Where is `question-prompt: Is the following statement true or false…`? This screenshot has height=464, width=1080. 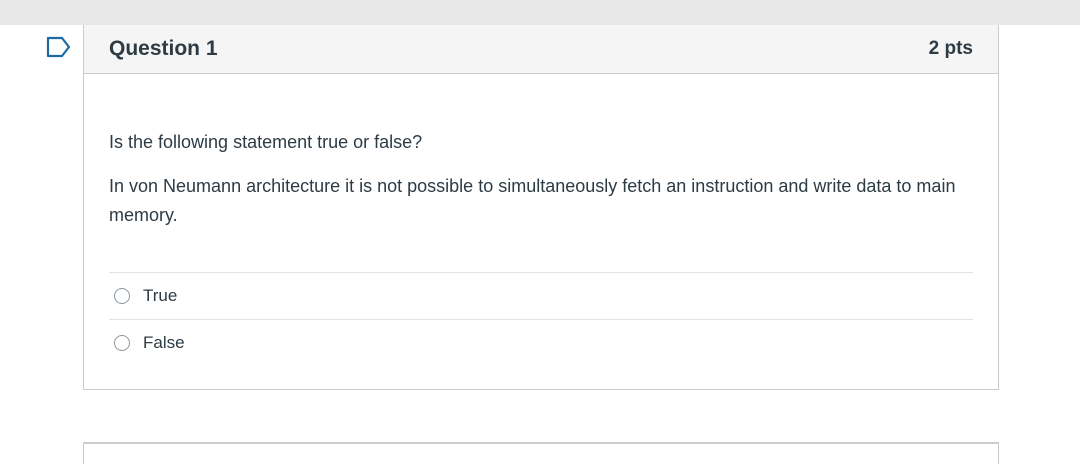 question-prompt: Is the following statement true or false… is located at coordinates (266, 142).